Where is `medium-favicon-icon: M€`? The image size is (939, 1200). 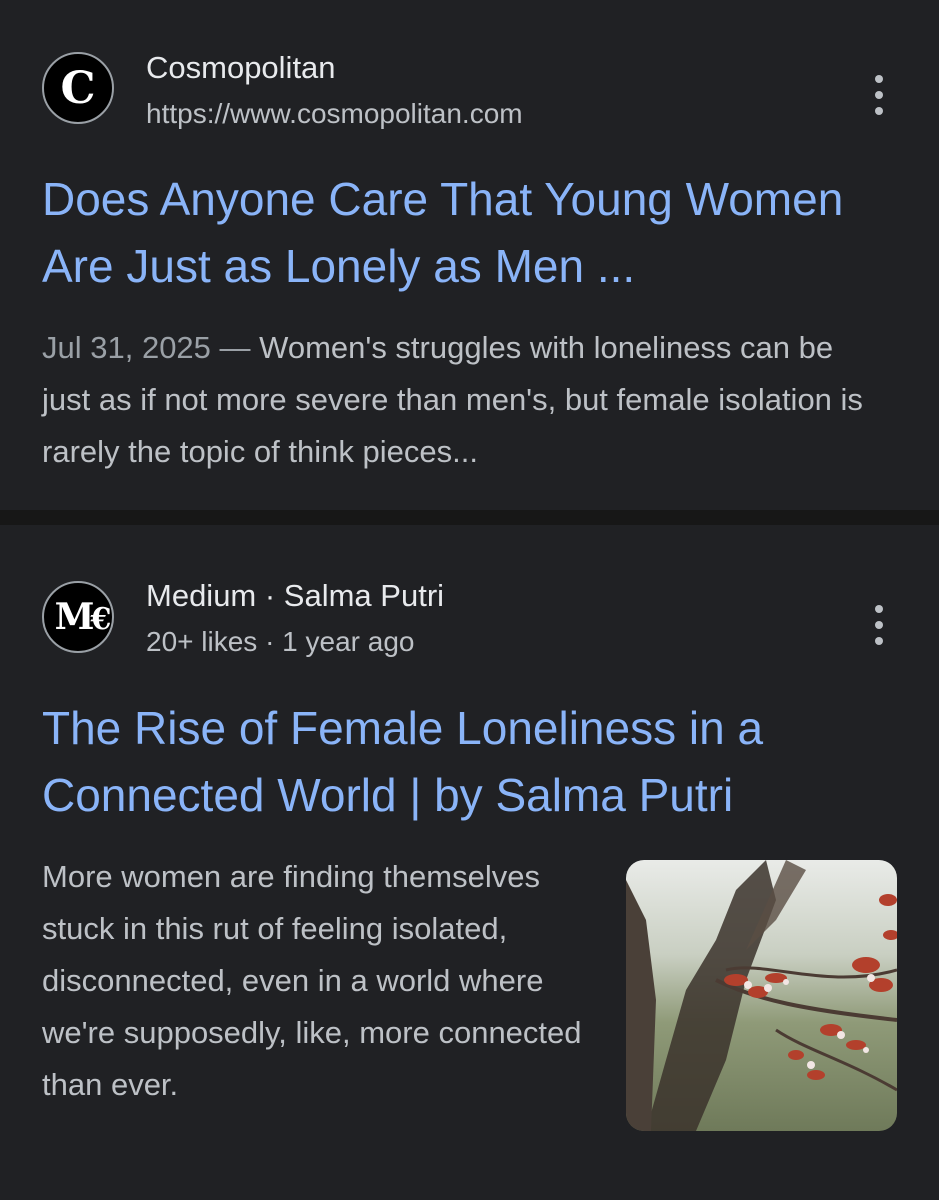
medium-favicon-icon: M€ is located at coordinates (78, 617).